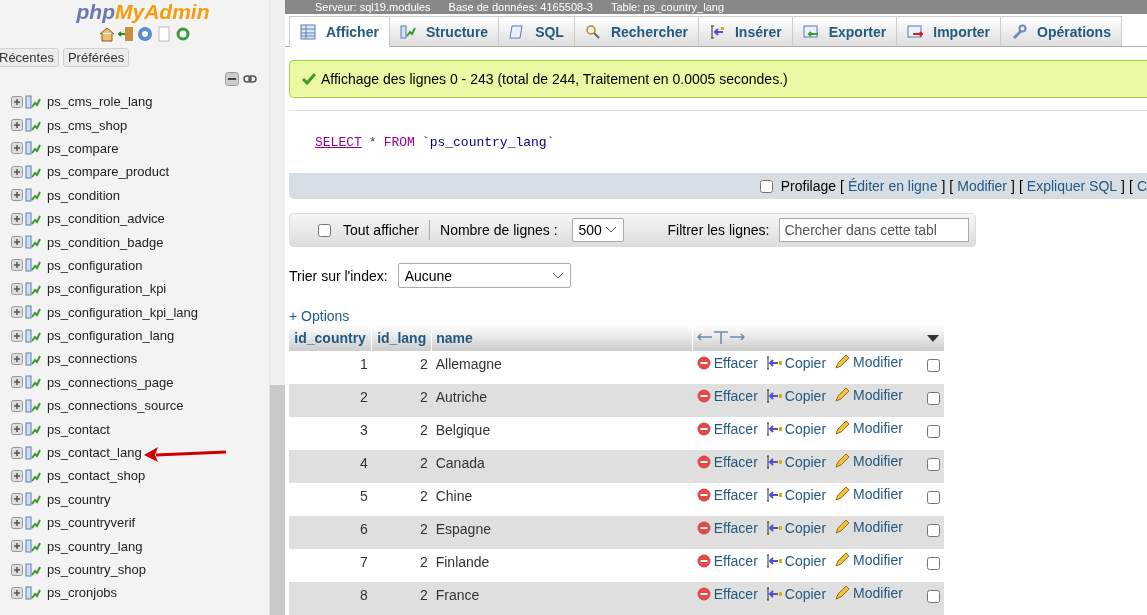 This screenshot has height=615, width=1147. What do you see at coordinates (29, 57) in the screenshot?
I see `sidebar-tab: Récentes` at bounding box center [29, 57].